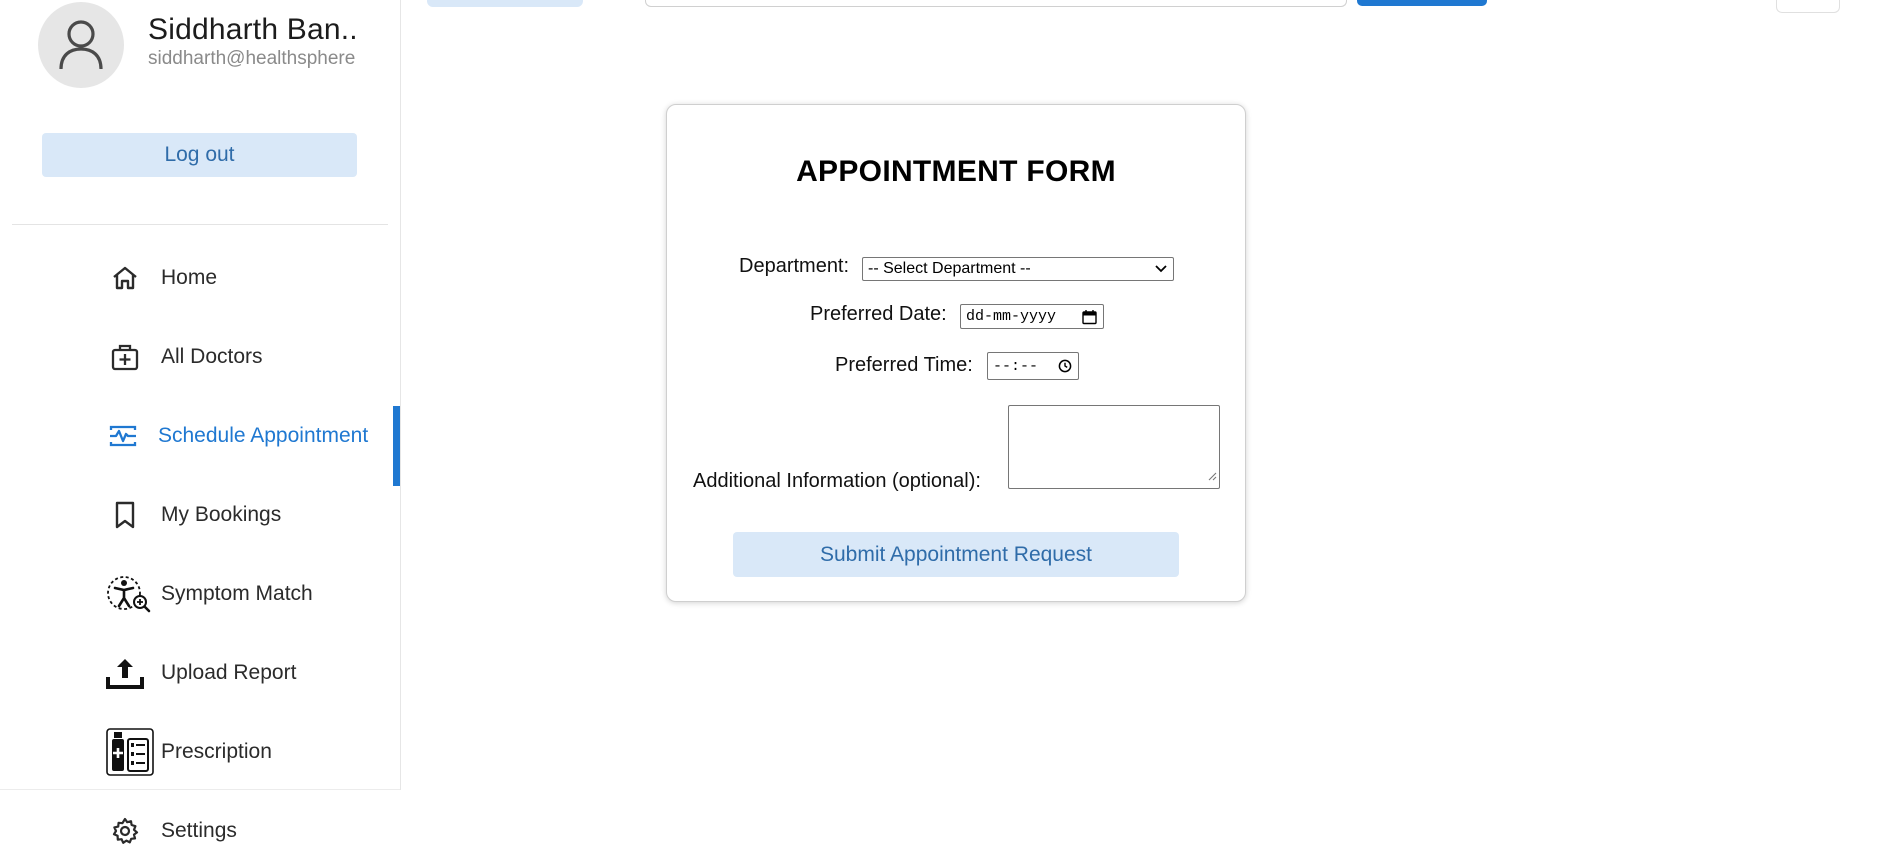 The width and height of the screenshot is (1888, 858). I want to click on symptom-search-icon, so click(129, 594).